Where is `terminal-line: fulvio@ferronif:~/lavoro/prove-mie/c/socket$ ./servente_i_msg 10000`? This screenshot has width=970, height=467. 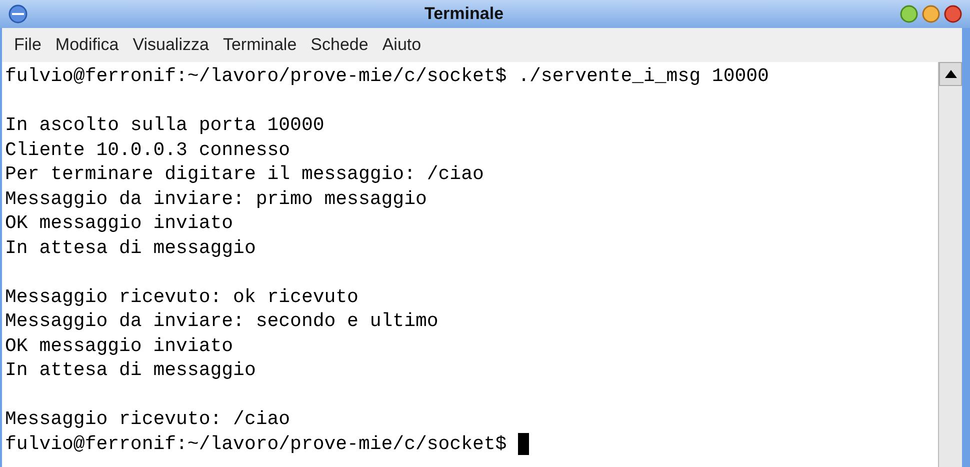
terminal-line: fulvio@ferronif:~/lavoro/prove-mie/c/socket$ ./servente_i_msg 10000 is located at coordinates (387, 76).